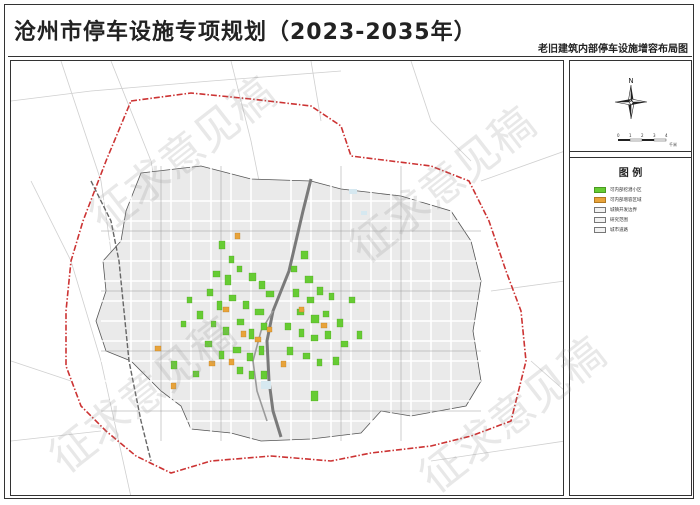 This screenshot has height=505, width=700. I want to click on legend-swatch-boundary, so click(600, 210).